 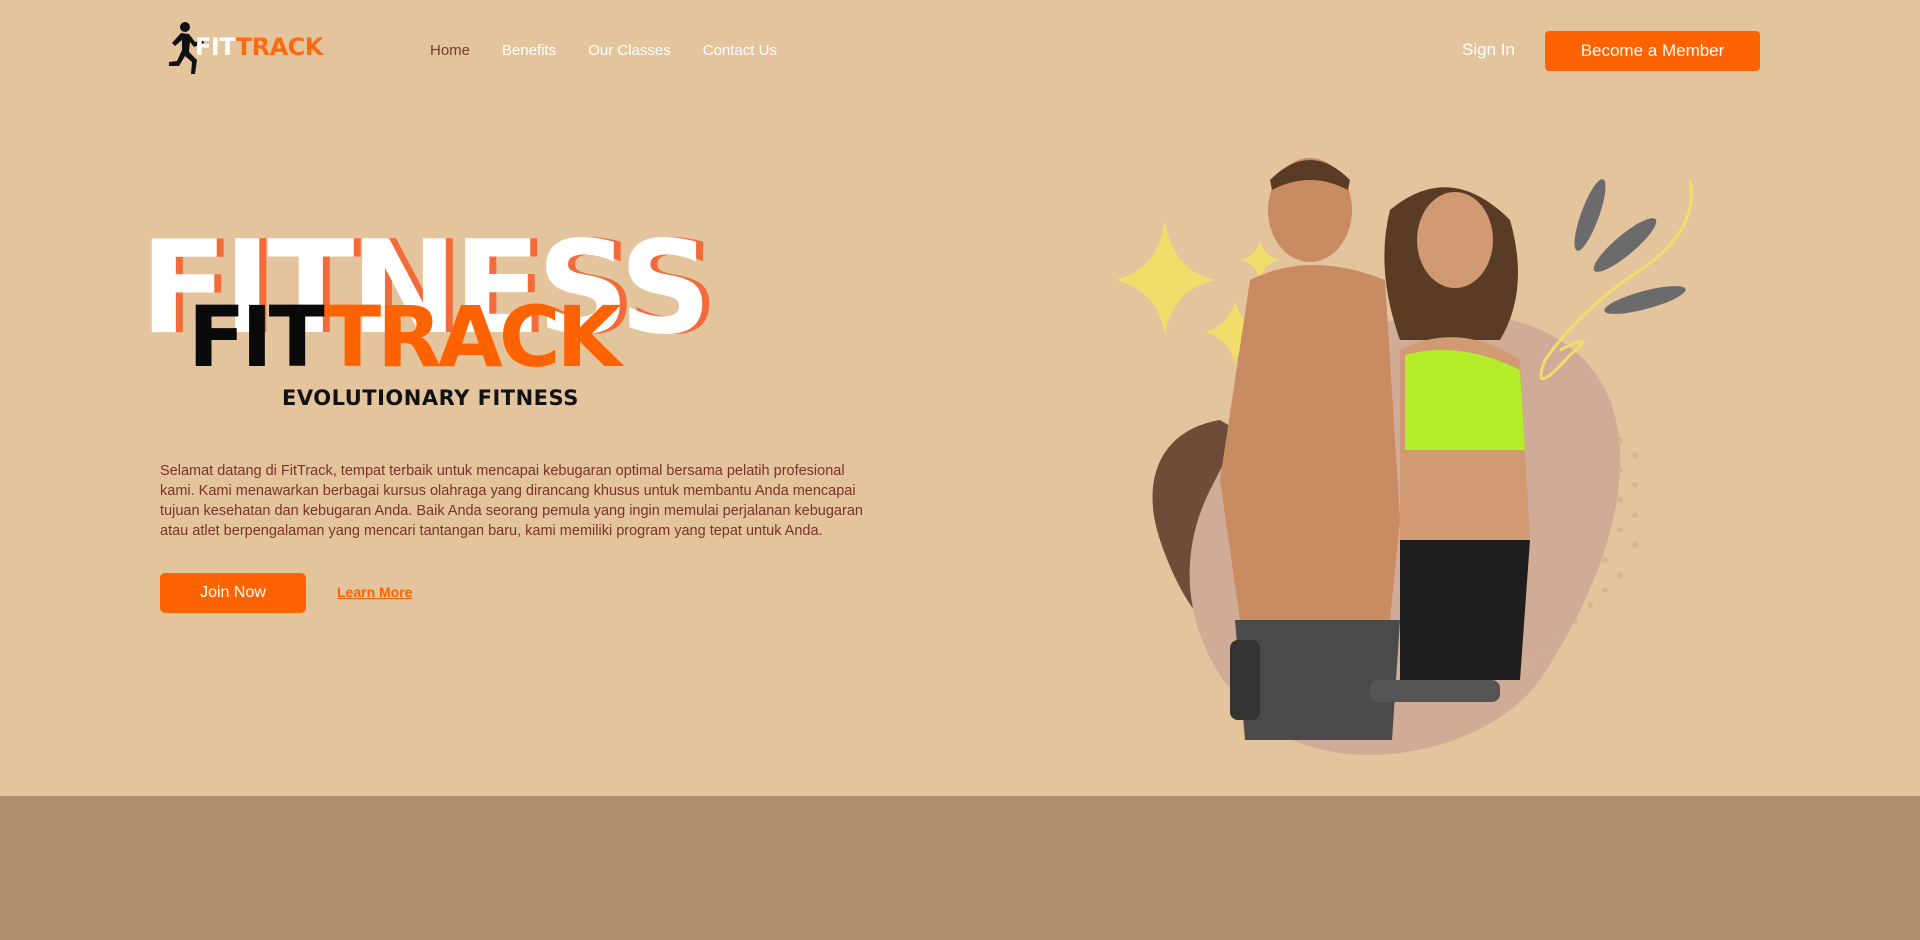 What do you see at coordinates (529, 50) in the screenshot?
I see `nav-link-benefits: Benefits` at bounding box center [529, 50].